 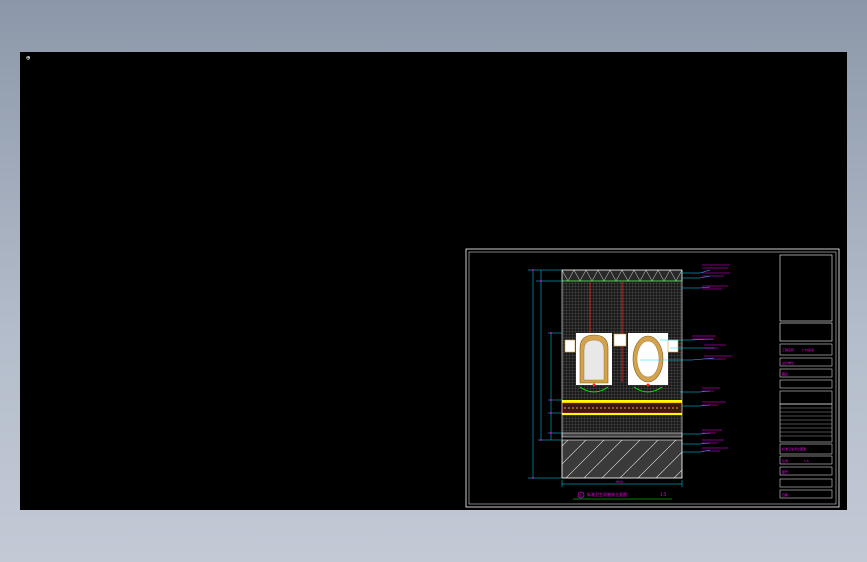 I want to click on project-box, so click(x=806, y=332).